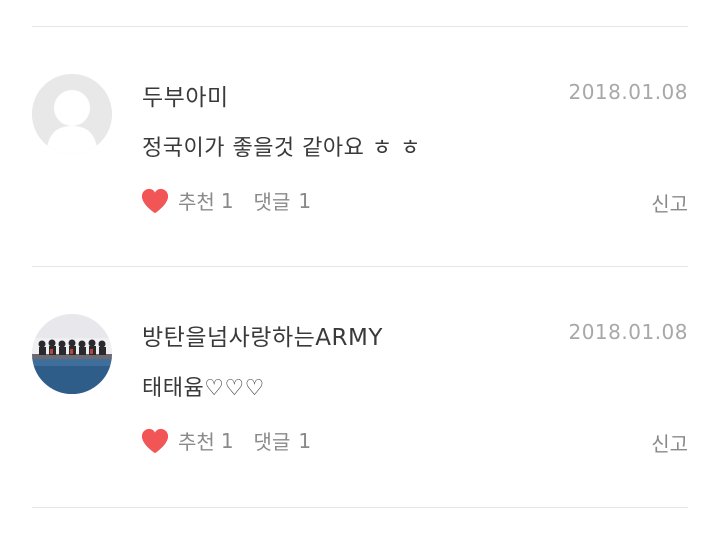 The height and width of the screenshot is (540, 720). I want to click on group-photo, so click(72, 354).